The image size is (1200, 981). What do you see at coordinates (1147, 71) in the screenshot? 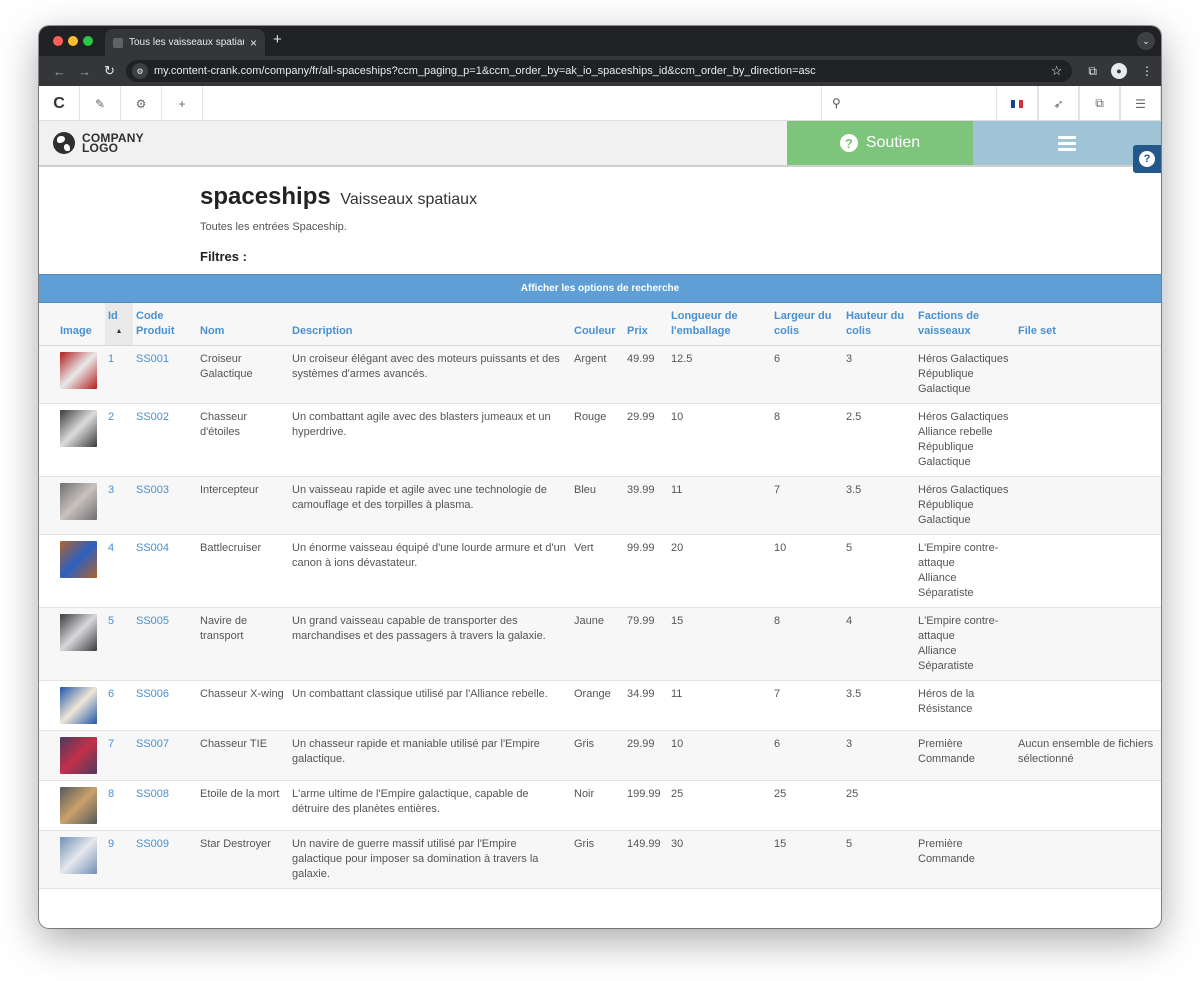
I see `more-menu-icon: ⋮` at bounding box center [1147, 71].